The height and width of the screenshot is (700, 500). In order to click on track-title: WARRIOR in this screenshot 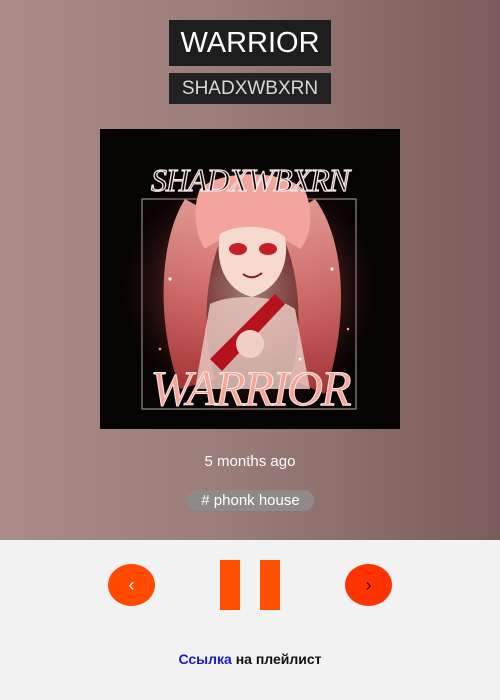, I will do `click(250, 43)`.